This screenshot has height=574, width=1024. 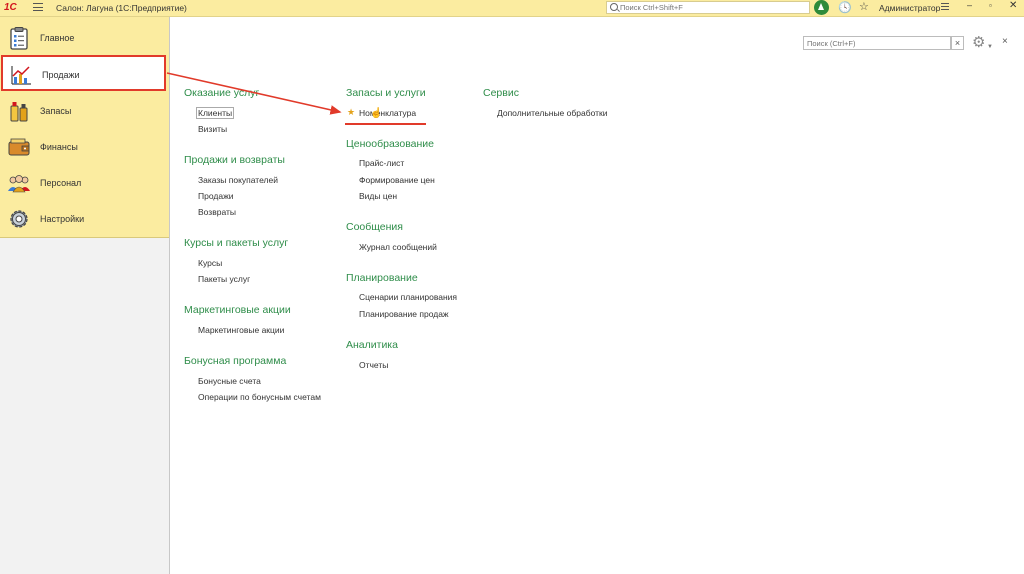 I want to click on sidebar-item-main: Главное, so click(x=84, y=37).